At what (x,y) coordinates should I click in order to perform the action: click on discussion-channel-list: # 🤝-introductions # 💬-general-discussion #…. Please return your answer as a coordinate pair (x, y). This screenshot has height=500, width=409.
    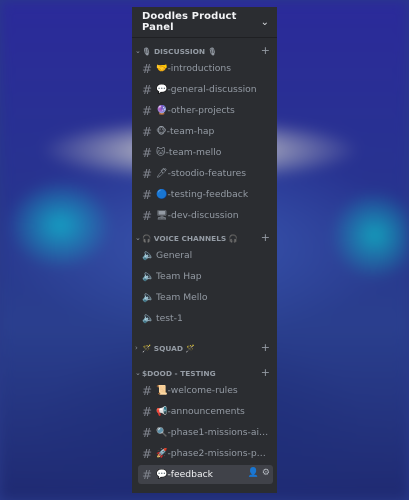
    Looking at the image, I should click on (204, 142).